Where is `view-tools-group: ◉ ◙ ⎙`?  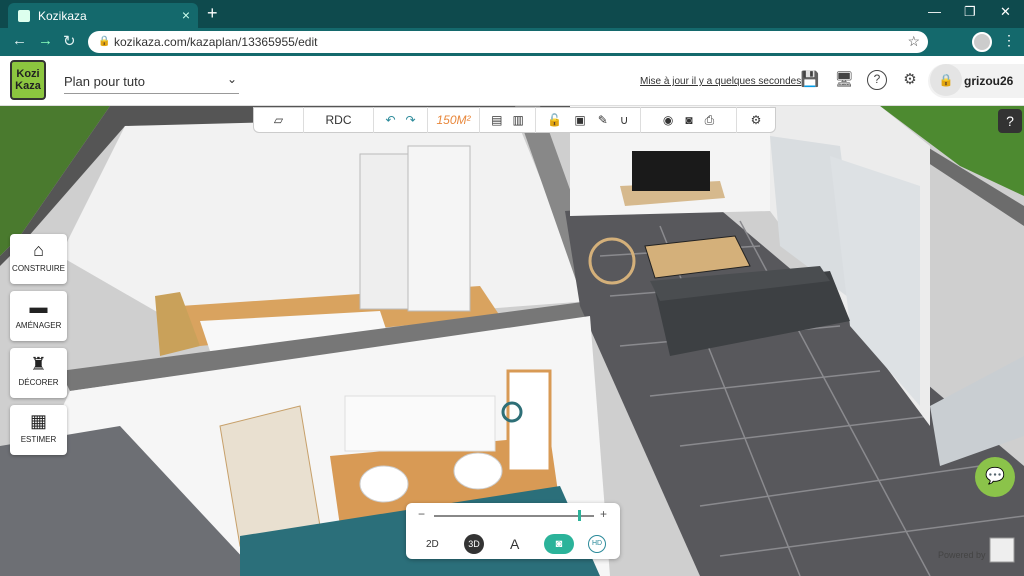
view-tools-group: ◉ ◙ ⎙ is located at coordinates (689, 120).